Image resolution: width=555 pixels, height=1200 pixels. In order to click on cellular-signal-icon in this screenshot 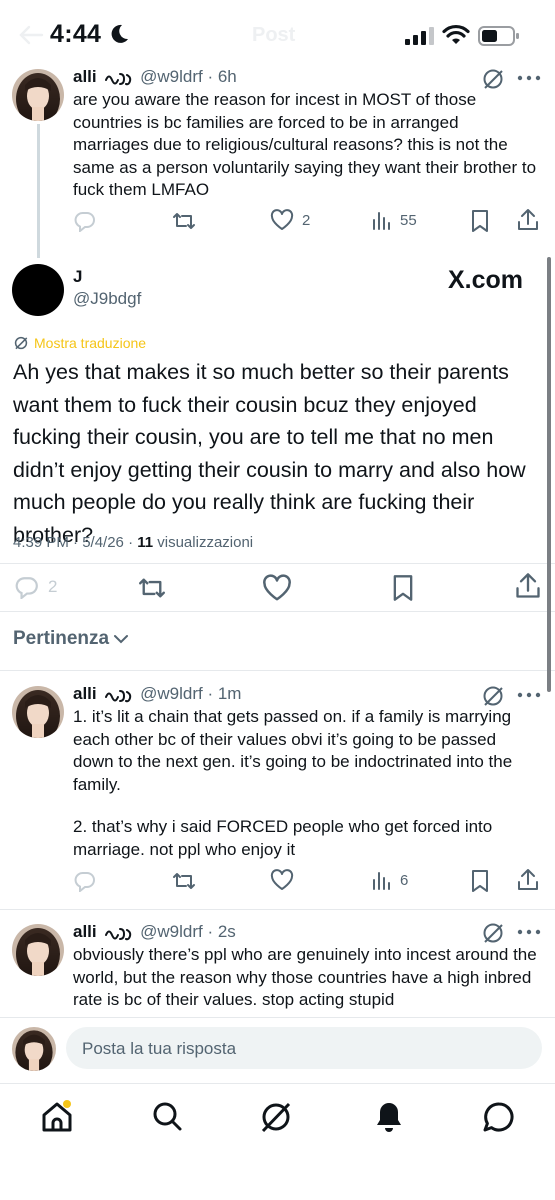, I will do `click(419, 36)`.